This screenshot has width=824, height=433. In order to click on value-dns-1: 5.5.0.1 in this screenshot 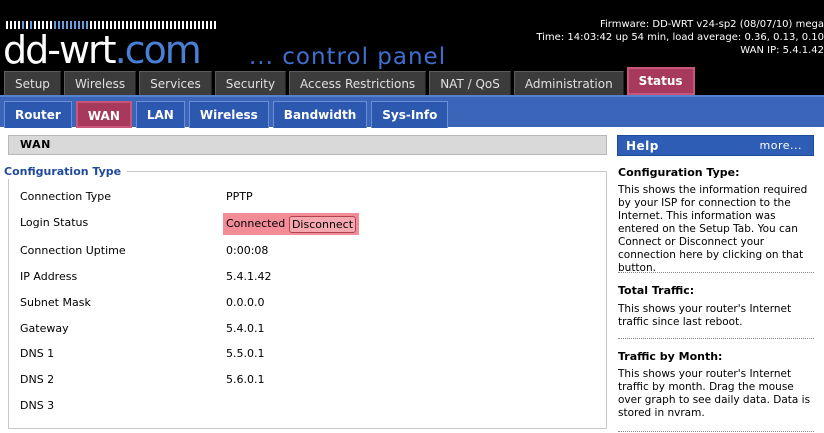, I will do `click(245, 353)`.